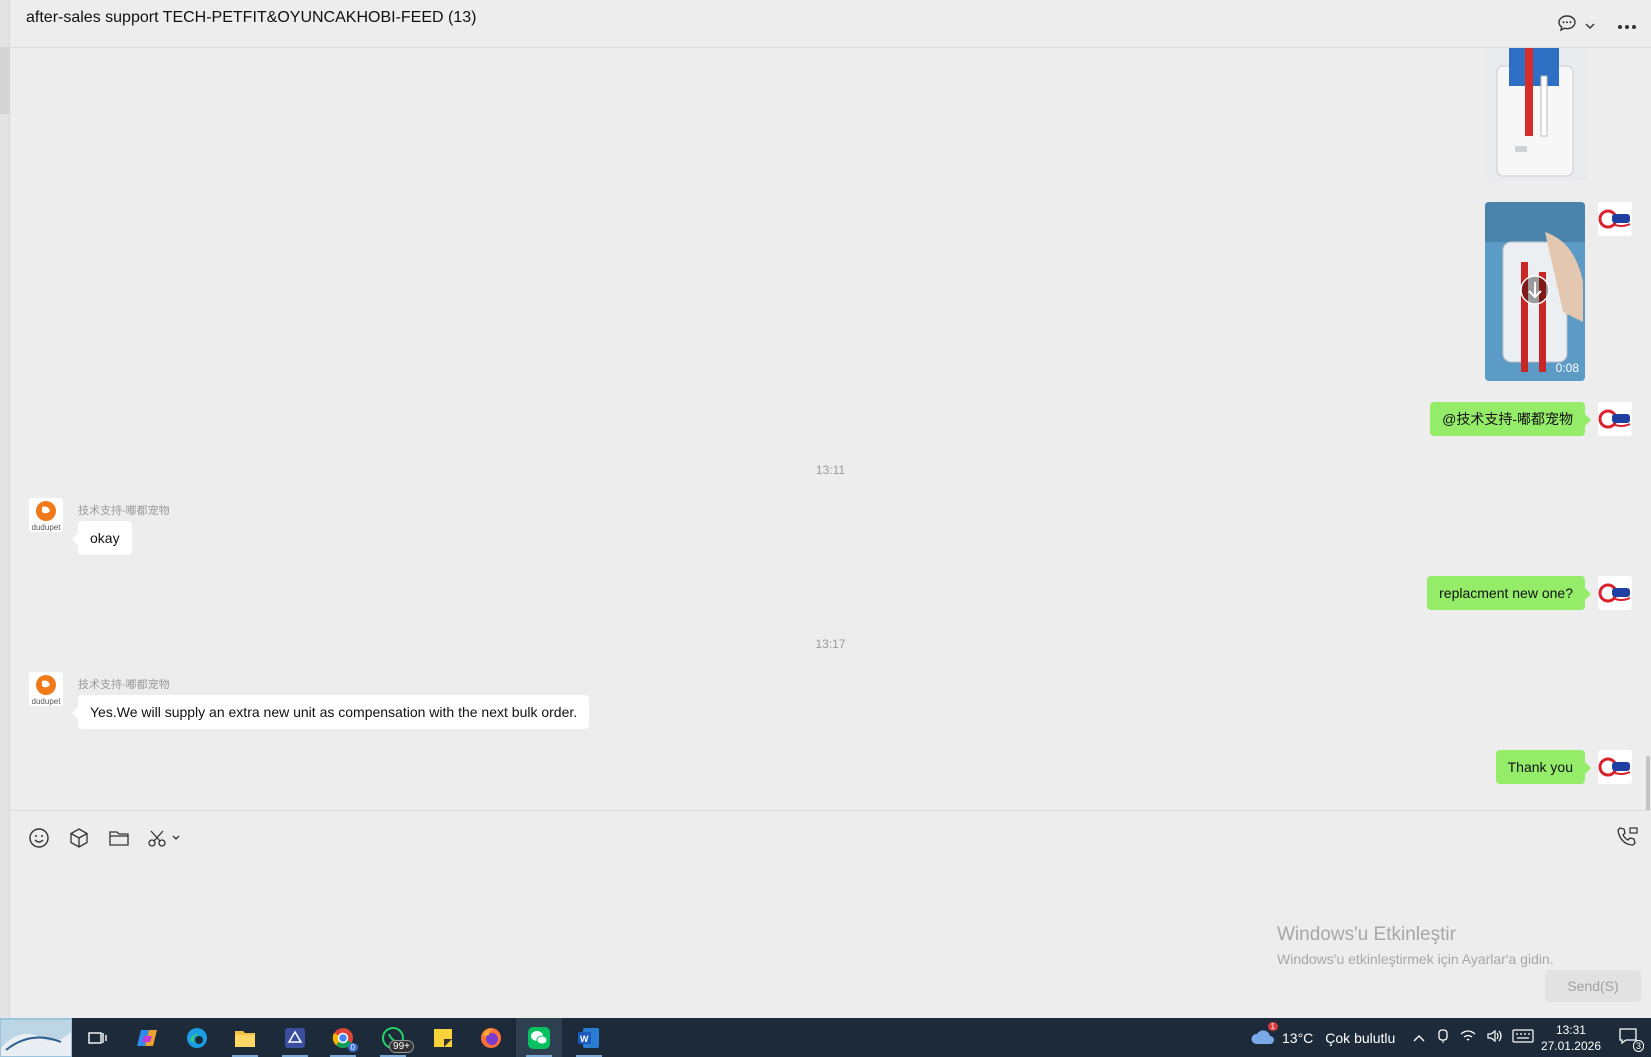 The height and width of the screenshot is (1057, 1651). Describe the element at coordinates (1510, 419) in the screenshot. I see `outgoing-message: @技术支持-嘟都宠物` at that location.